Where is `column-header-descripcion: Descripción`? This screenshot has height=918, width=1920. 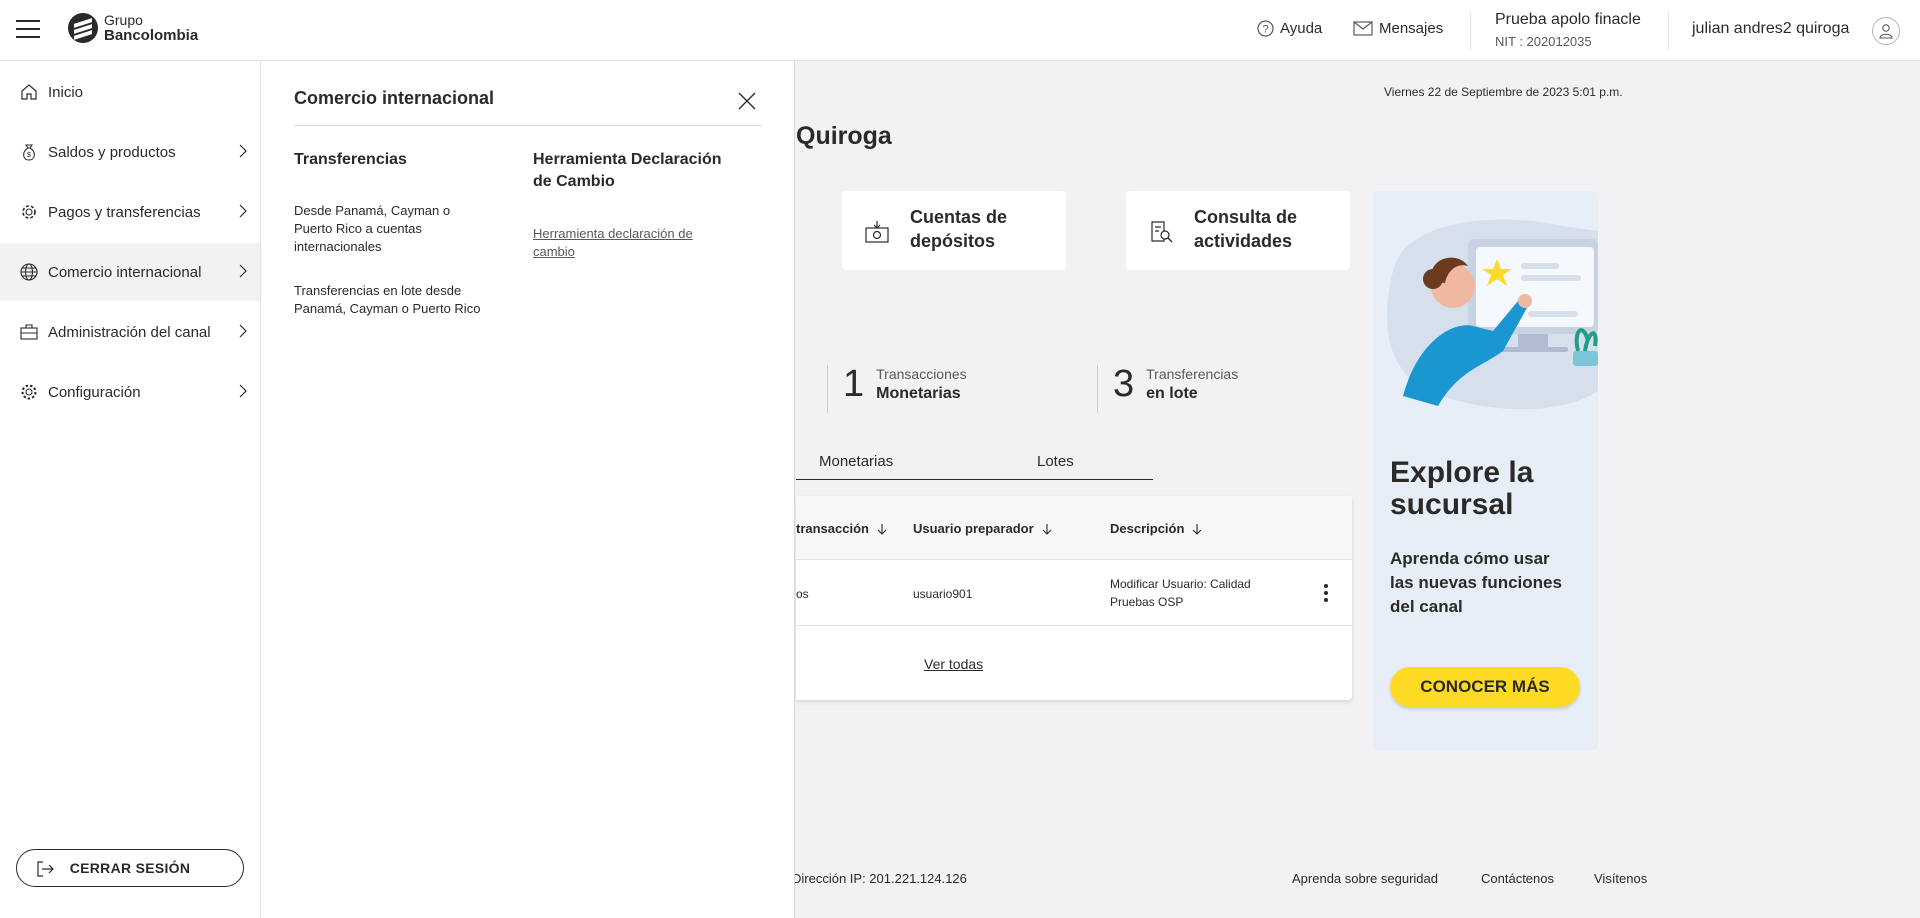 column-header-descripcion: Descripción is located at coordinates (1156, 528).